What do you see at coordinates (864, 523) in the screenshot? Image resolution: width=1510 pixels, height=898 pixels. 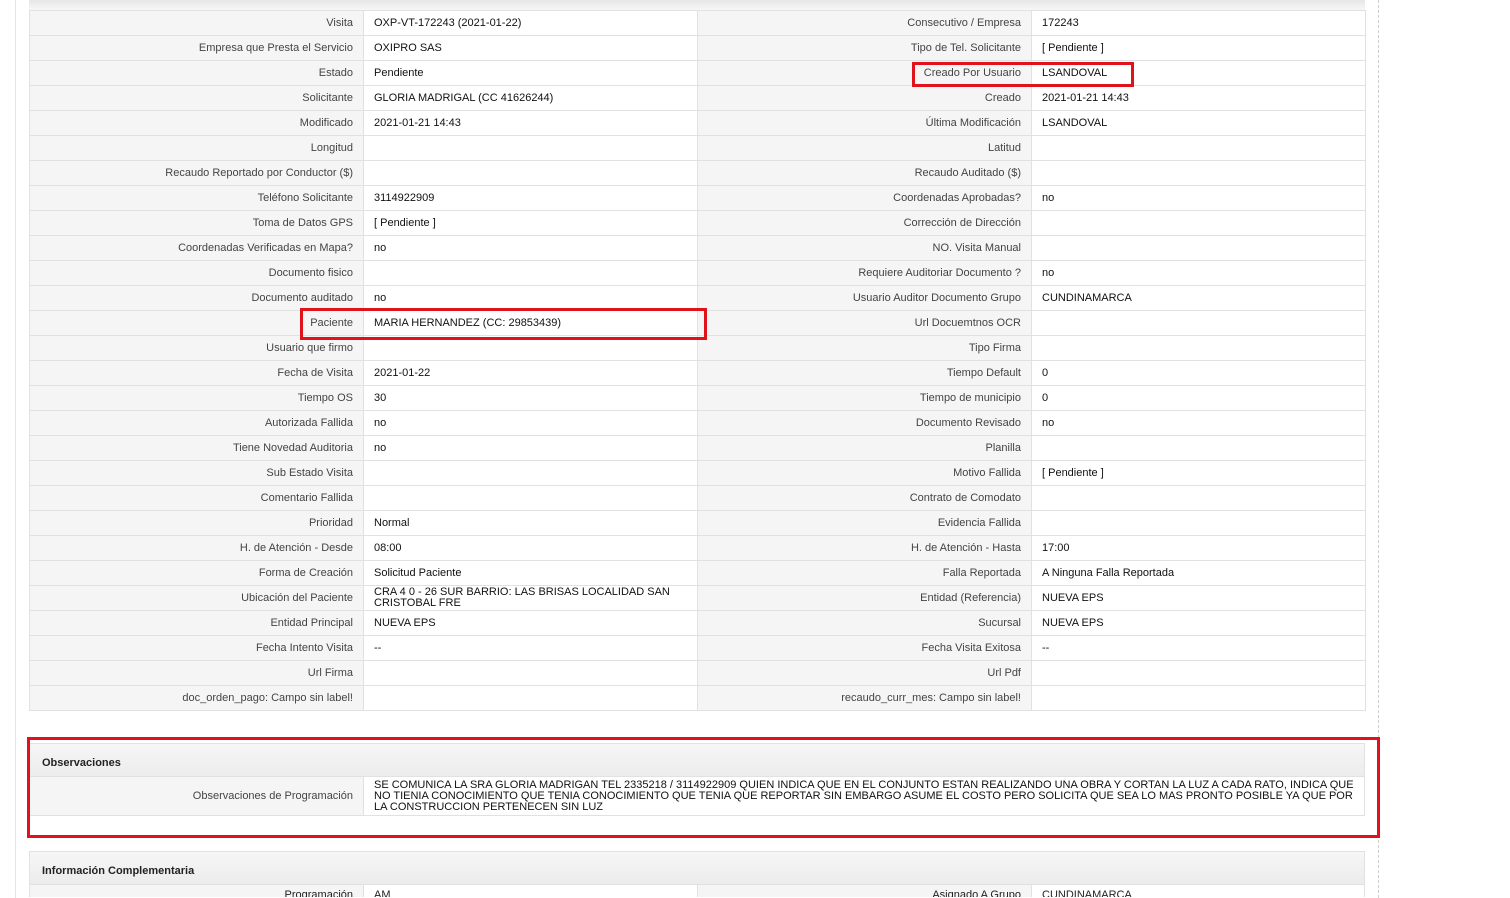 I see `field-label: Evidencia Fallida` at bounding box center [864, 523].